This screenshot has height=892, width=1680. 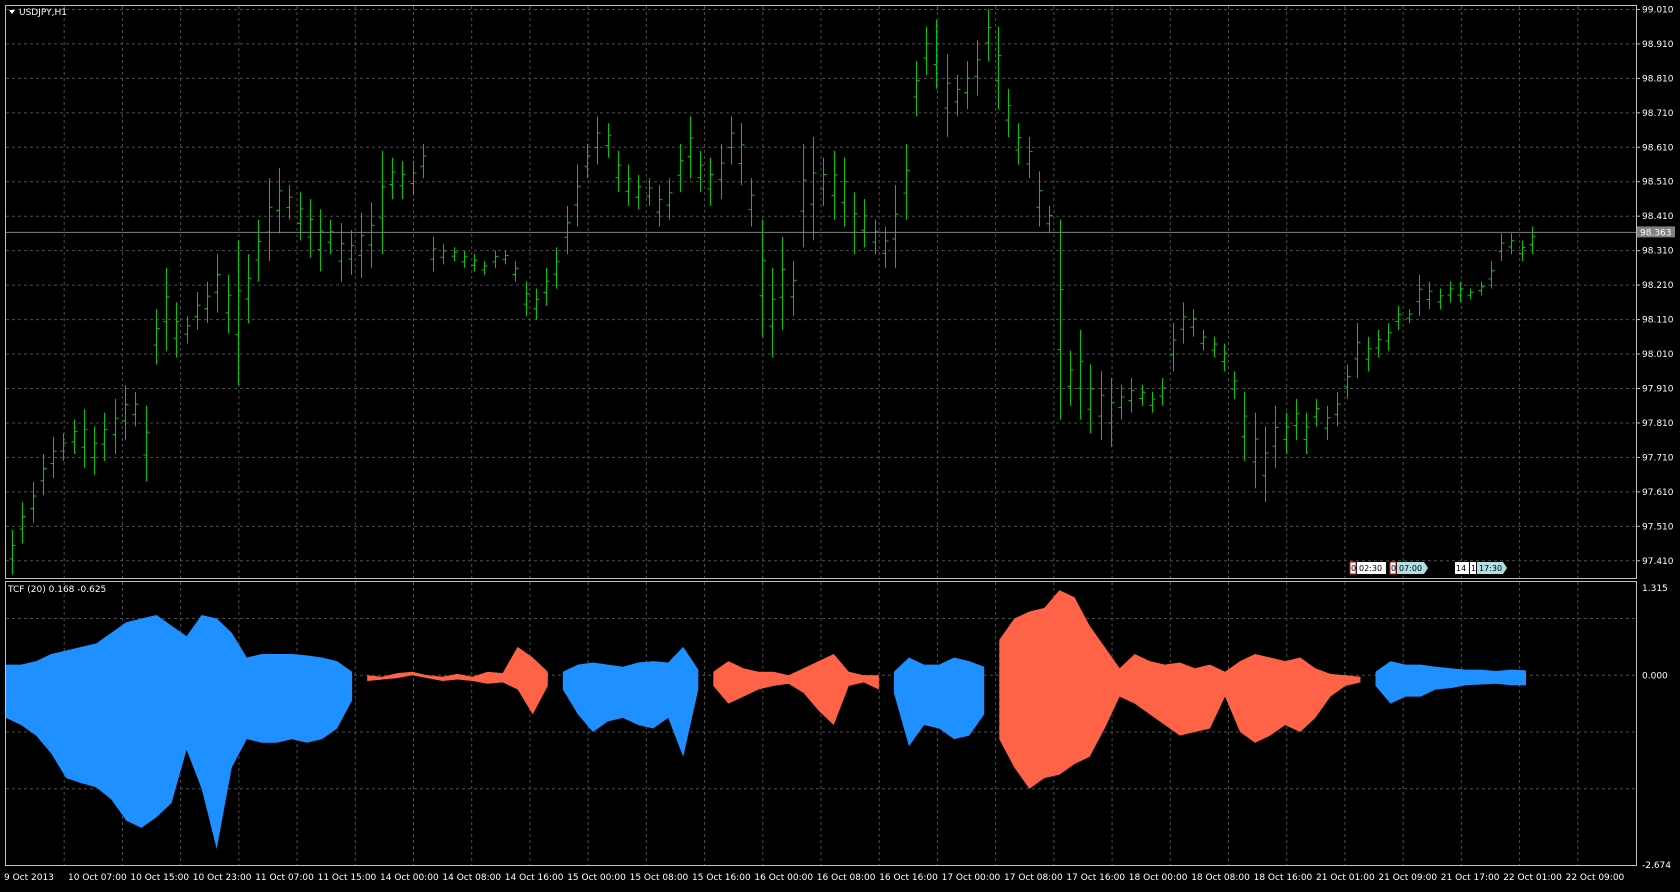 I want to click on svg-text: 07:00, so click(x=1410, y=568).